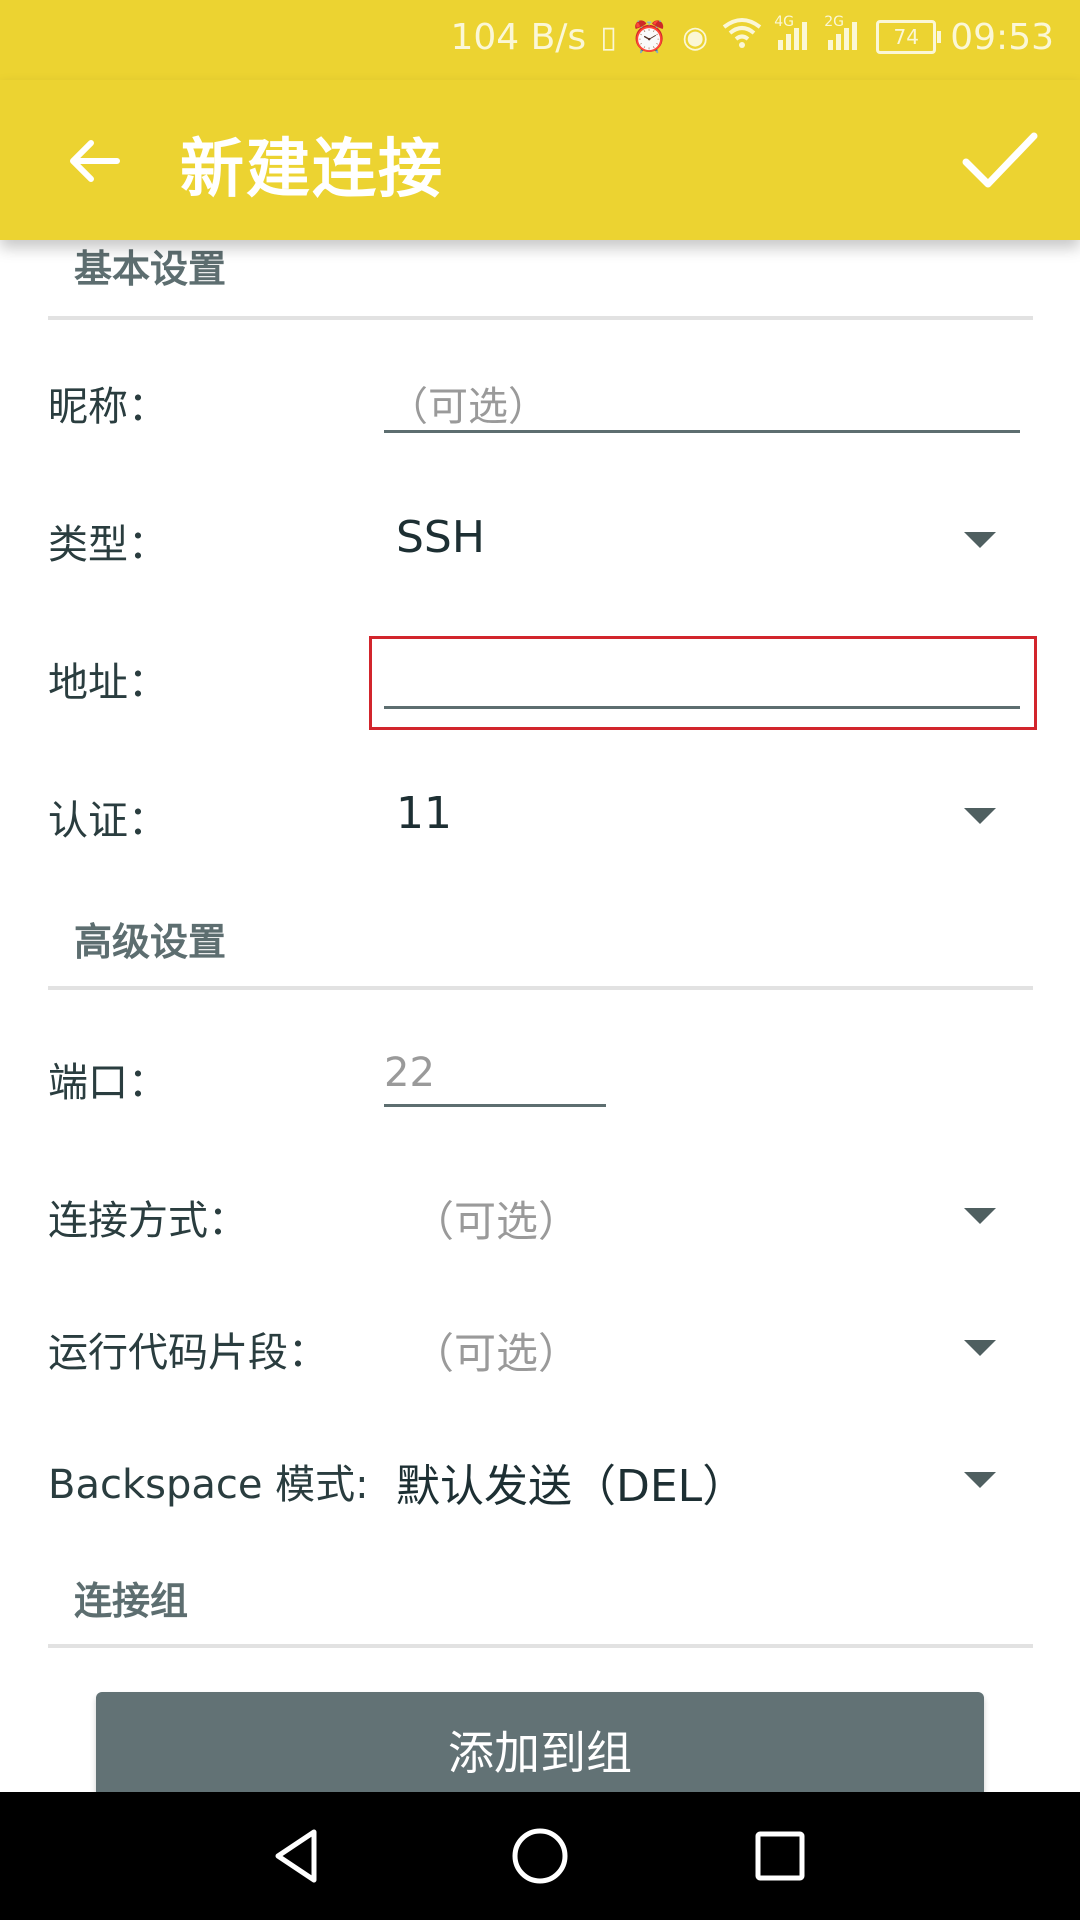 The image size is (1080, 1920). I want to click on port-placeholder: 22, so click(409, 1073).